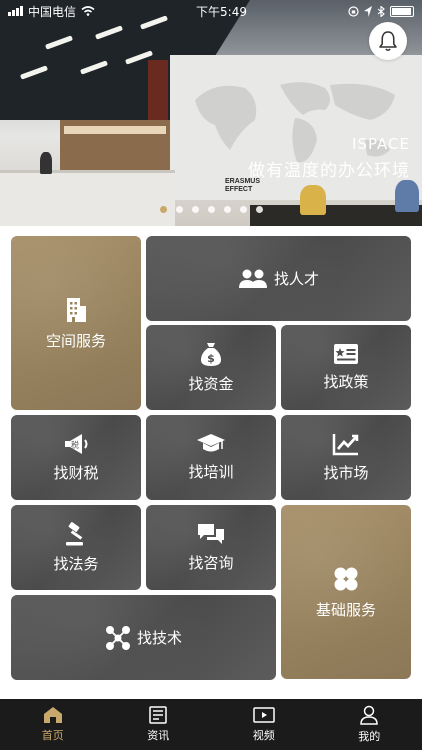 The image size is (422, 750). I want to click on tile-find-tax: 税 找财税, so click(76, 457).